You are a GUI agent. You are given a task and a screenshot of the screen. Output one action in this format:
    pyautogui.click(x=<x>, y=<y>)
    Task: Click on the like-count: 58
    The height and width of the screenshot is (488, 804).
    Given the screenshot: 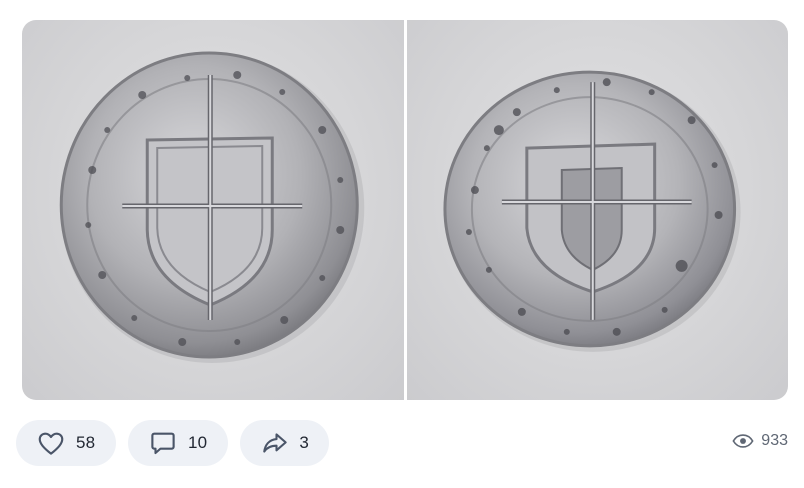 What is the action you would take?
    pyautogui.click(x=86, y=442)
    